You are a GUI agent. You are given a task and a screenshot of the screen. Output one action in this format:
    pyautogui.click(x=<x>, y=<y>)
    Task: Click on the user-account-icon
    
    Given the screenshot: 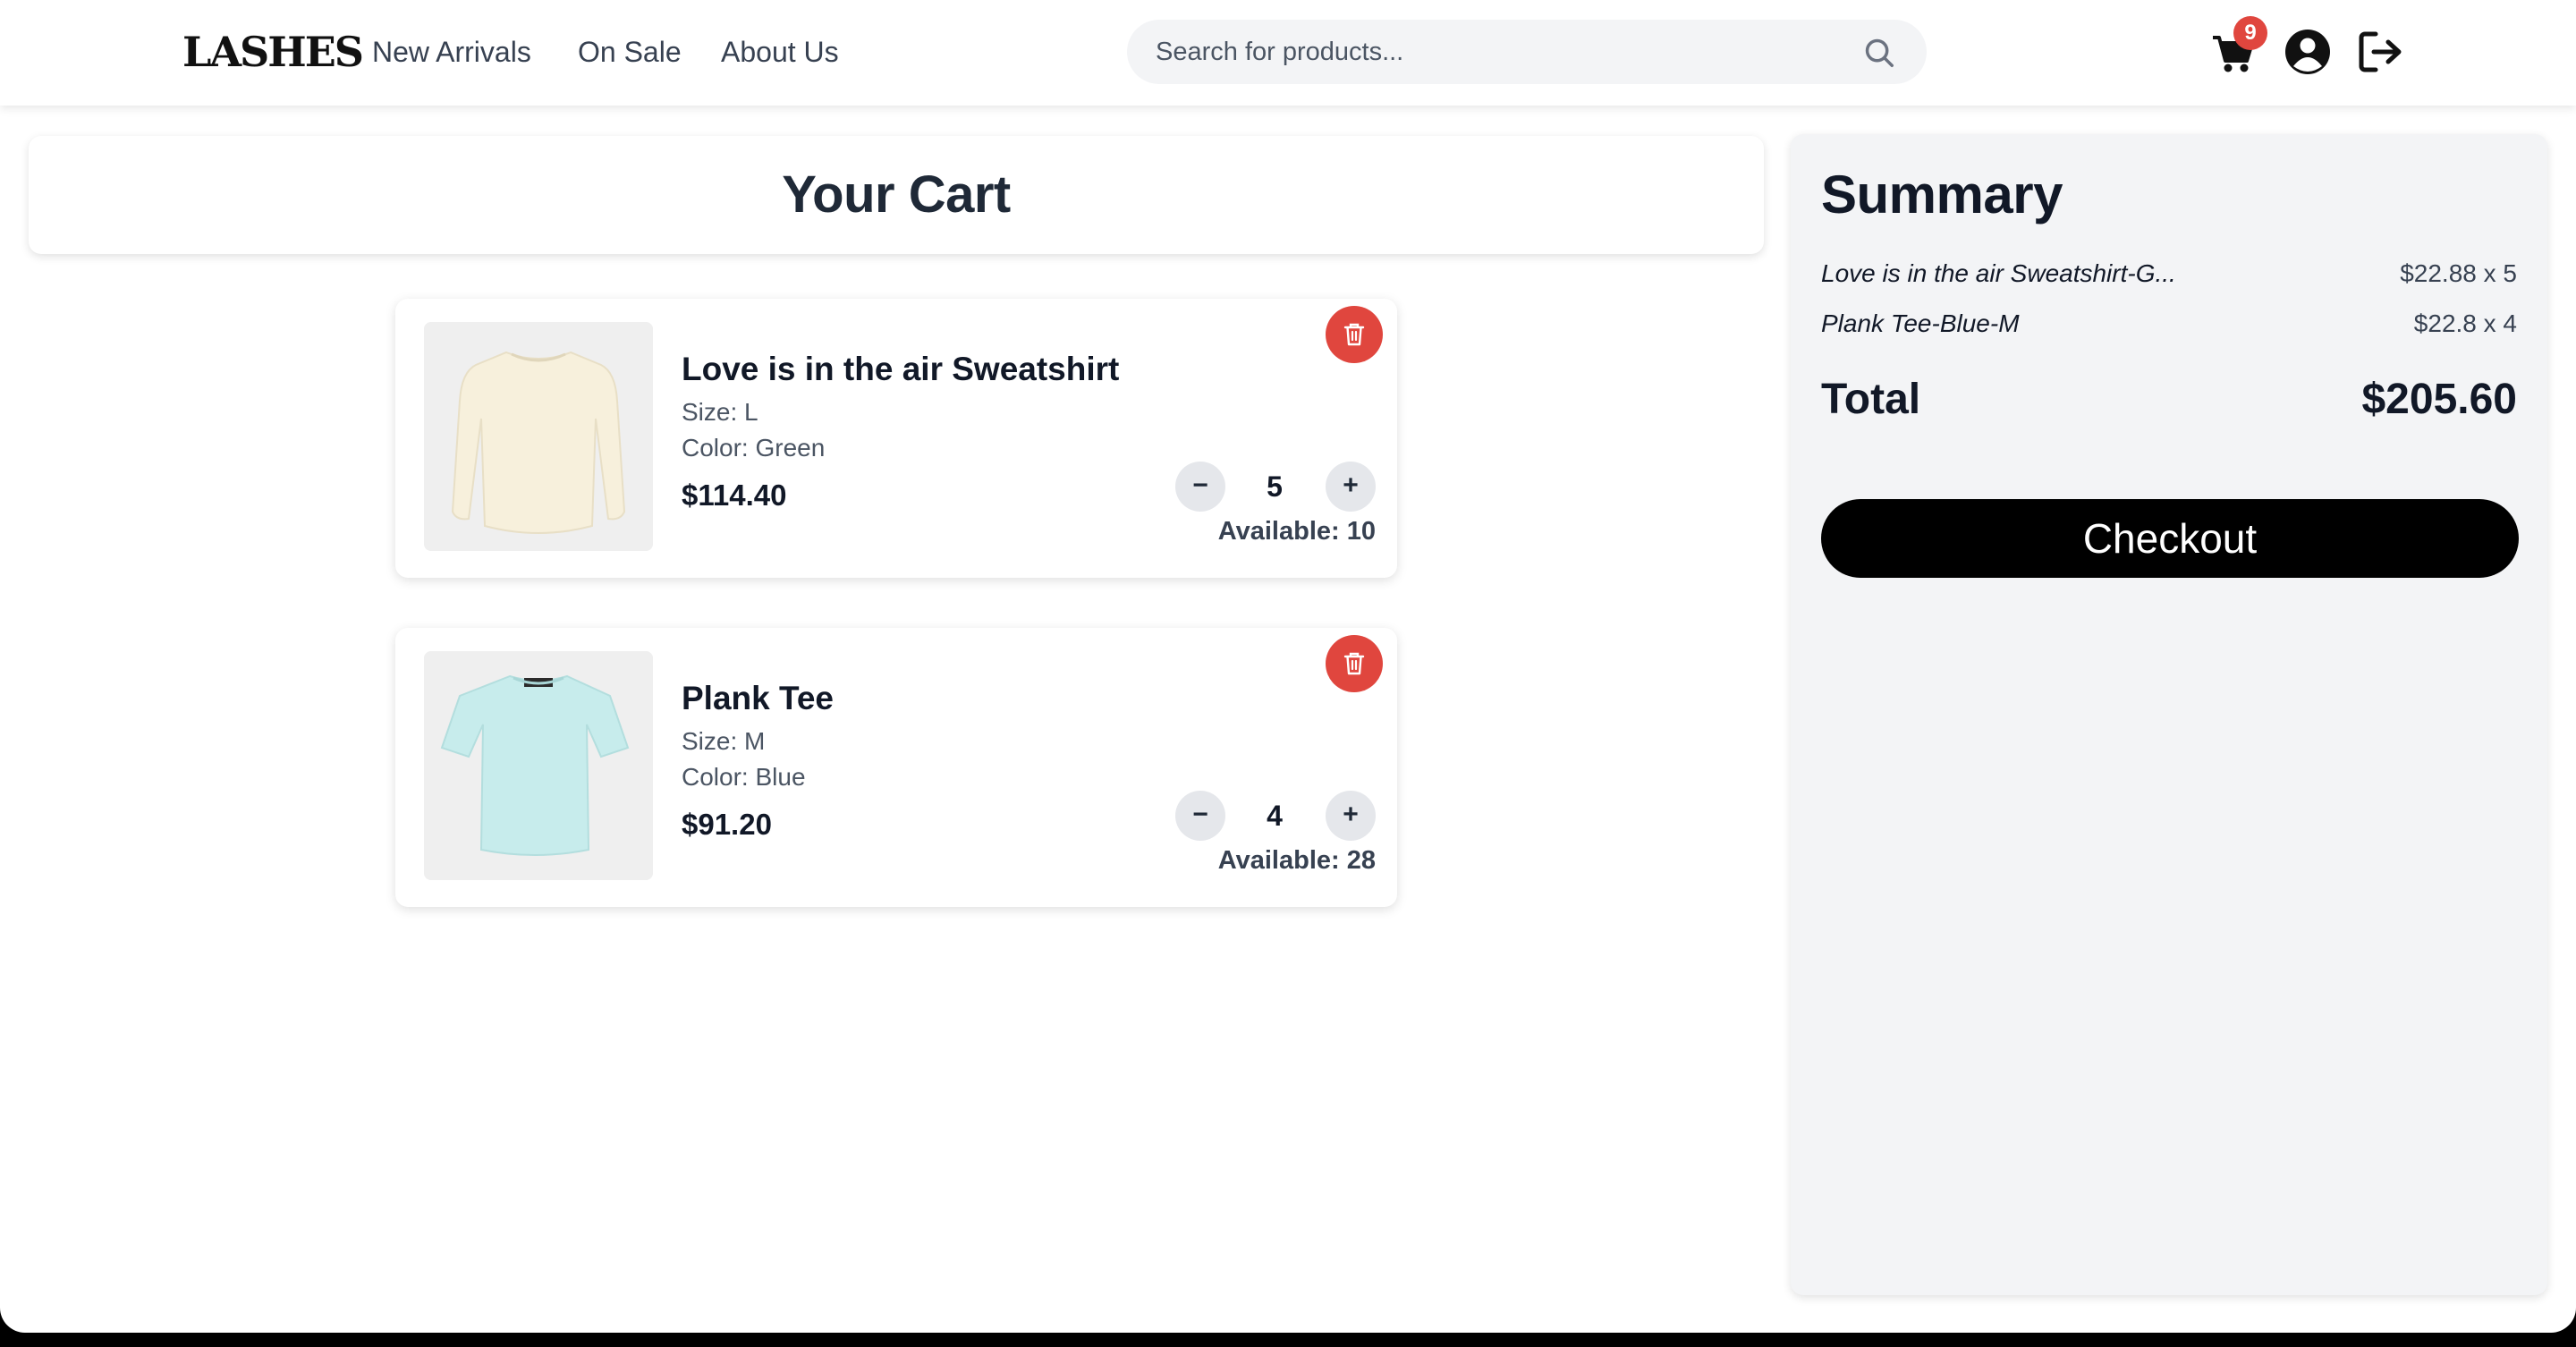 What is the action you would take?
    pyautogui.click(x=2308, y=52)
    